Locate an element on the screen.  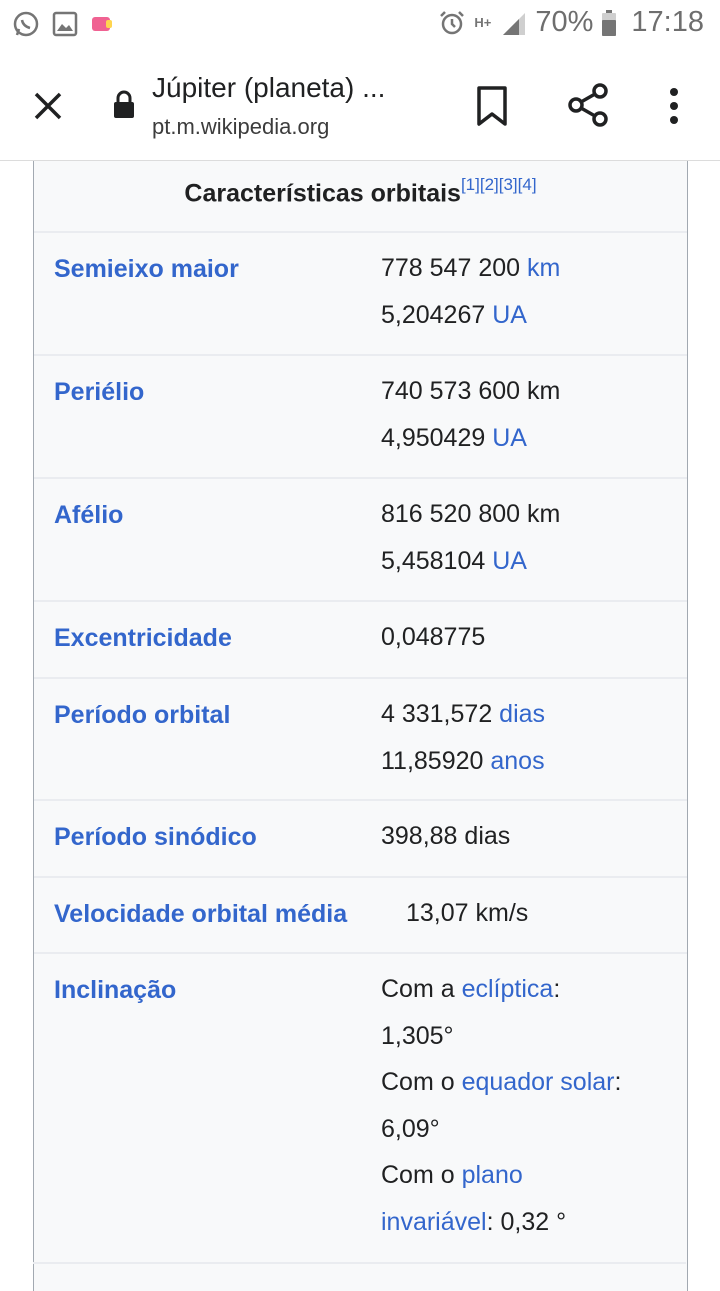
row-value: 0,048775 is located at coordinates (433, 637).